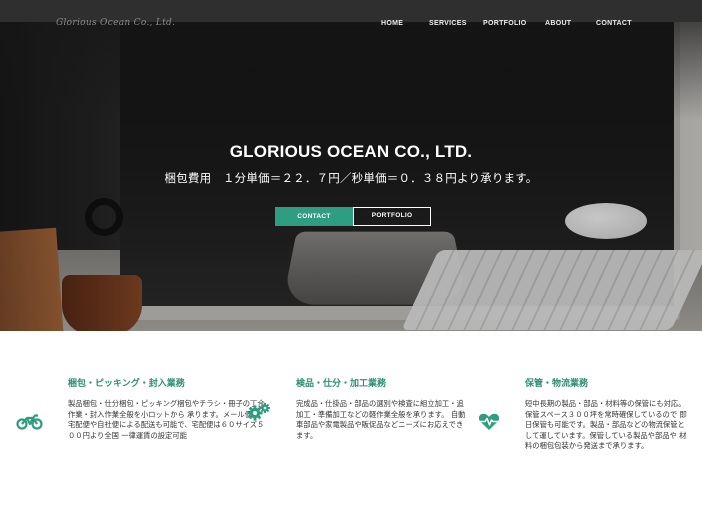 This screenshot has width=702, height=527. Describe the element at coordinates (341, 384) in the screenshot. I see `service-title-inspection: 検品・仕分・加工業務` at that location.